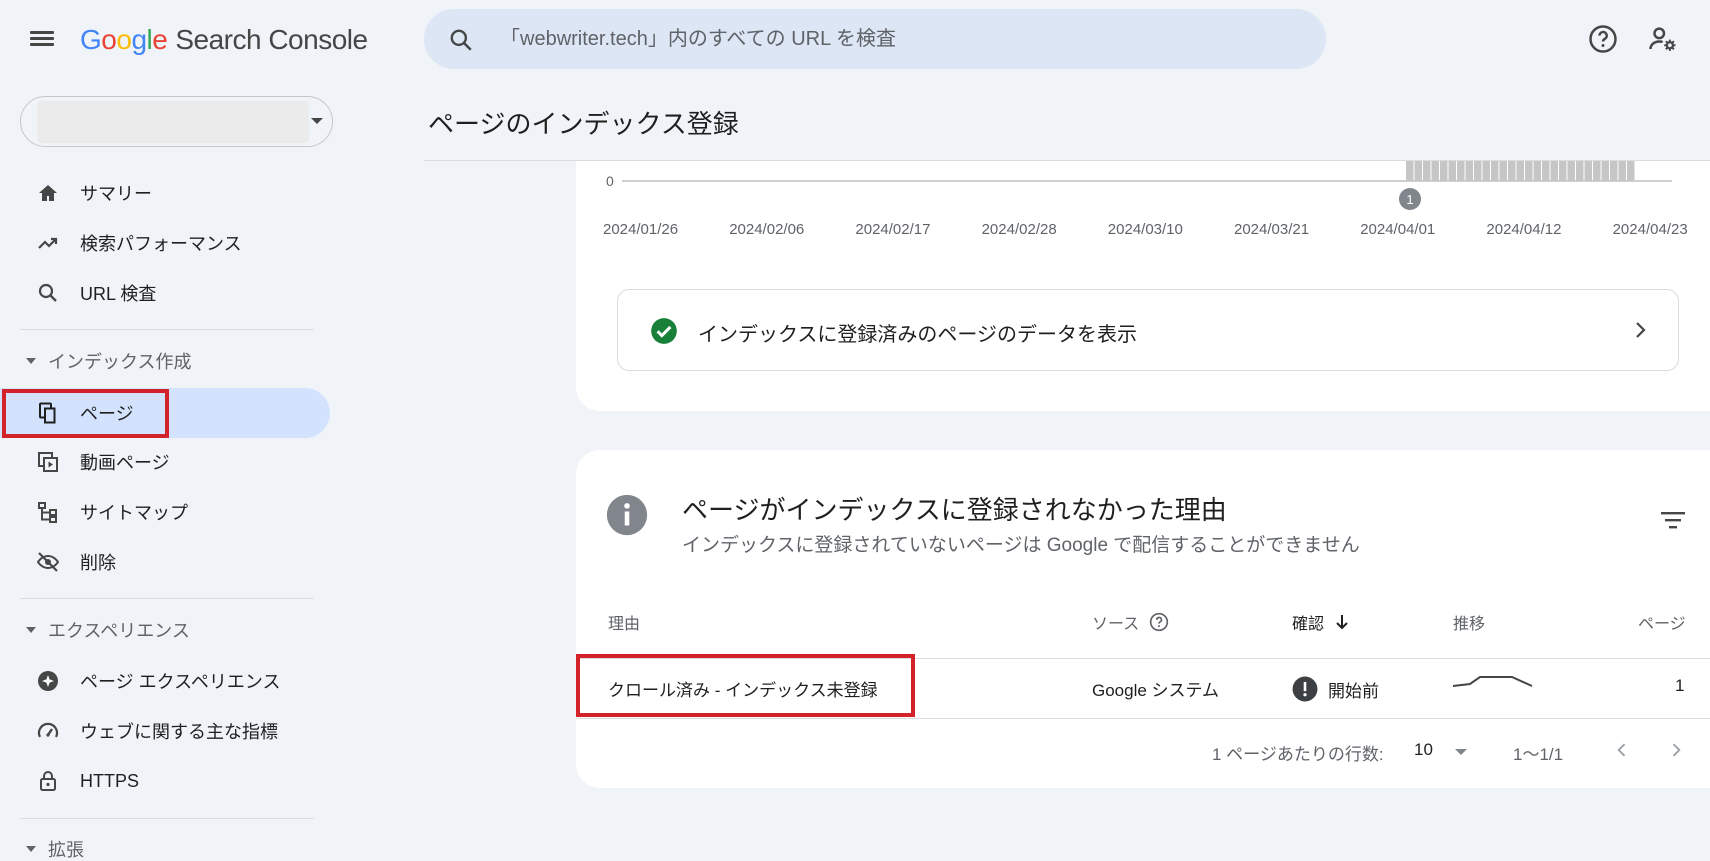 The height and width of the screenshot is (861, 1710). I want to click on chart-zero-label: 0, so click(610, 181).